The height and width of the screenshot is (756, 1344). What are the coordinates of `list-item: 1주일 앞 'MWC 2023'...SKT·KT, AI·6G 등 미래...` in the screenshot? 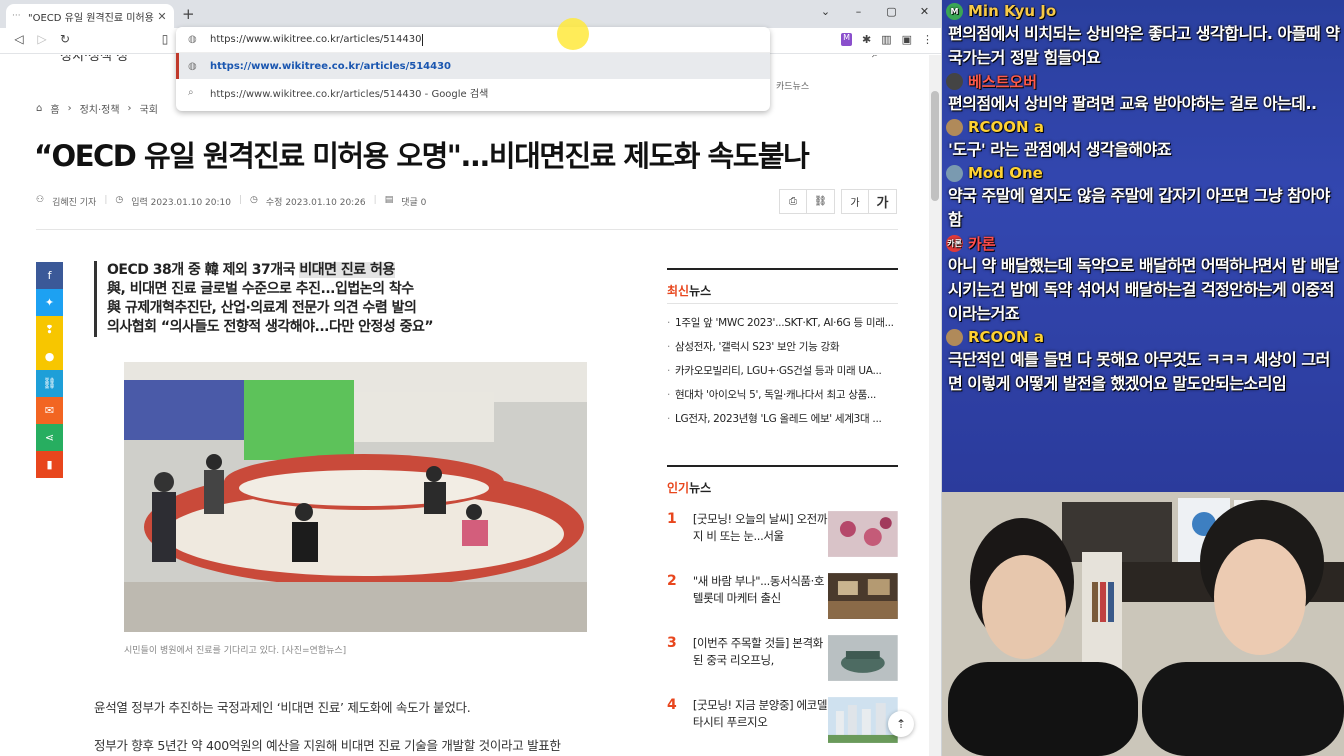 It's located at (782, 323).